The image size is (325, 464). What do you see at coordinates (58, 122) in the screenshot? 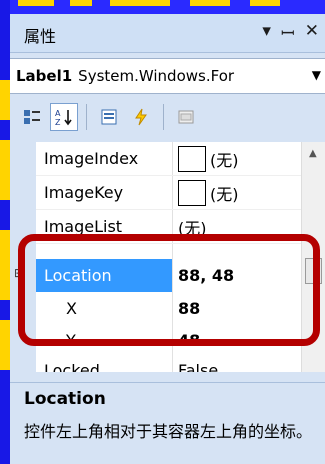
I see `svg-text: Z` at bounding box center [58, 122].